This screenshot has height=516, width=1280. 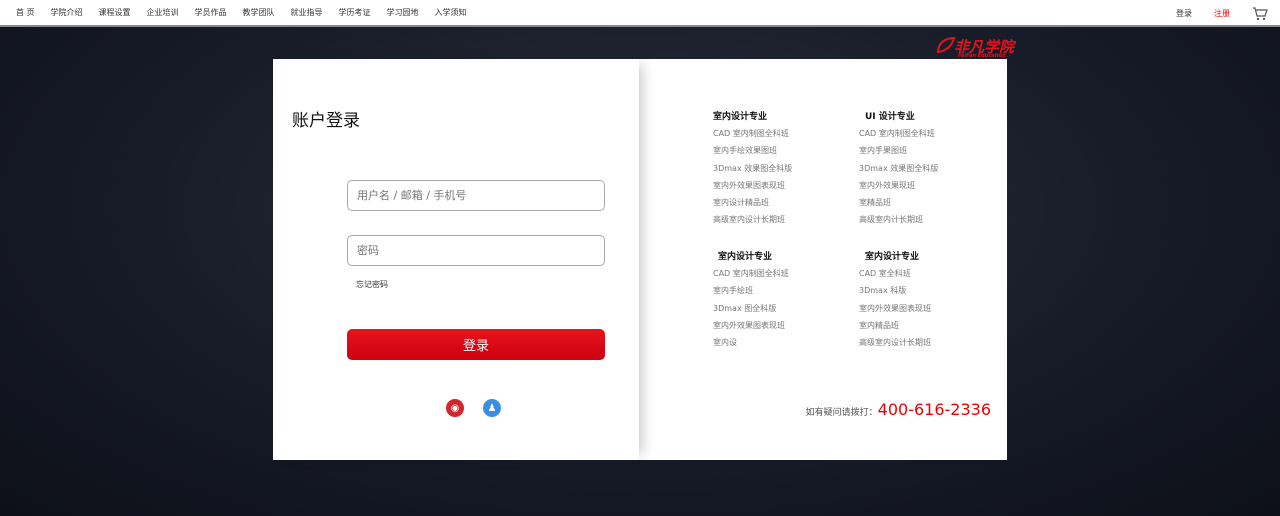 What do you see at coordinates (1184, 13) in the screenshot?
I see `top-login-link: 登录` at bounding box center [1184, 13].